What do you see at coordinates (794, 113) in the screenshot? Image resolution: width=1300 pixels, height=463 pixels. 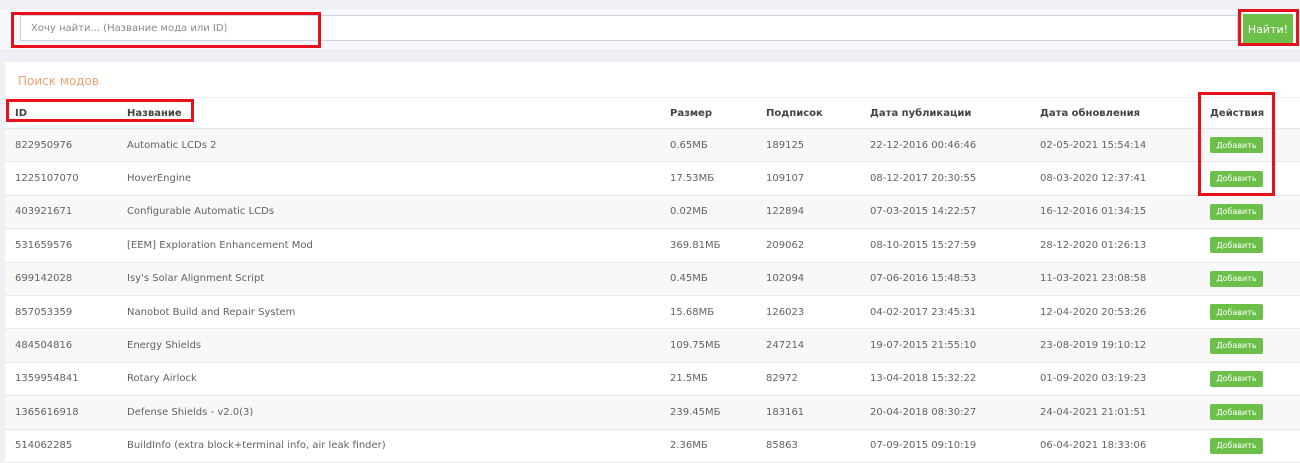 I see `column-header-subscriptions: Подписок` at bounding box center [794, 113].